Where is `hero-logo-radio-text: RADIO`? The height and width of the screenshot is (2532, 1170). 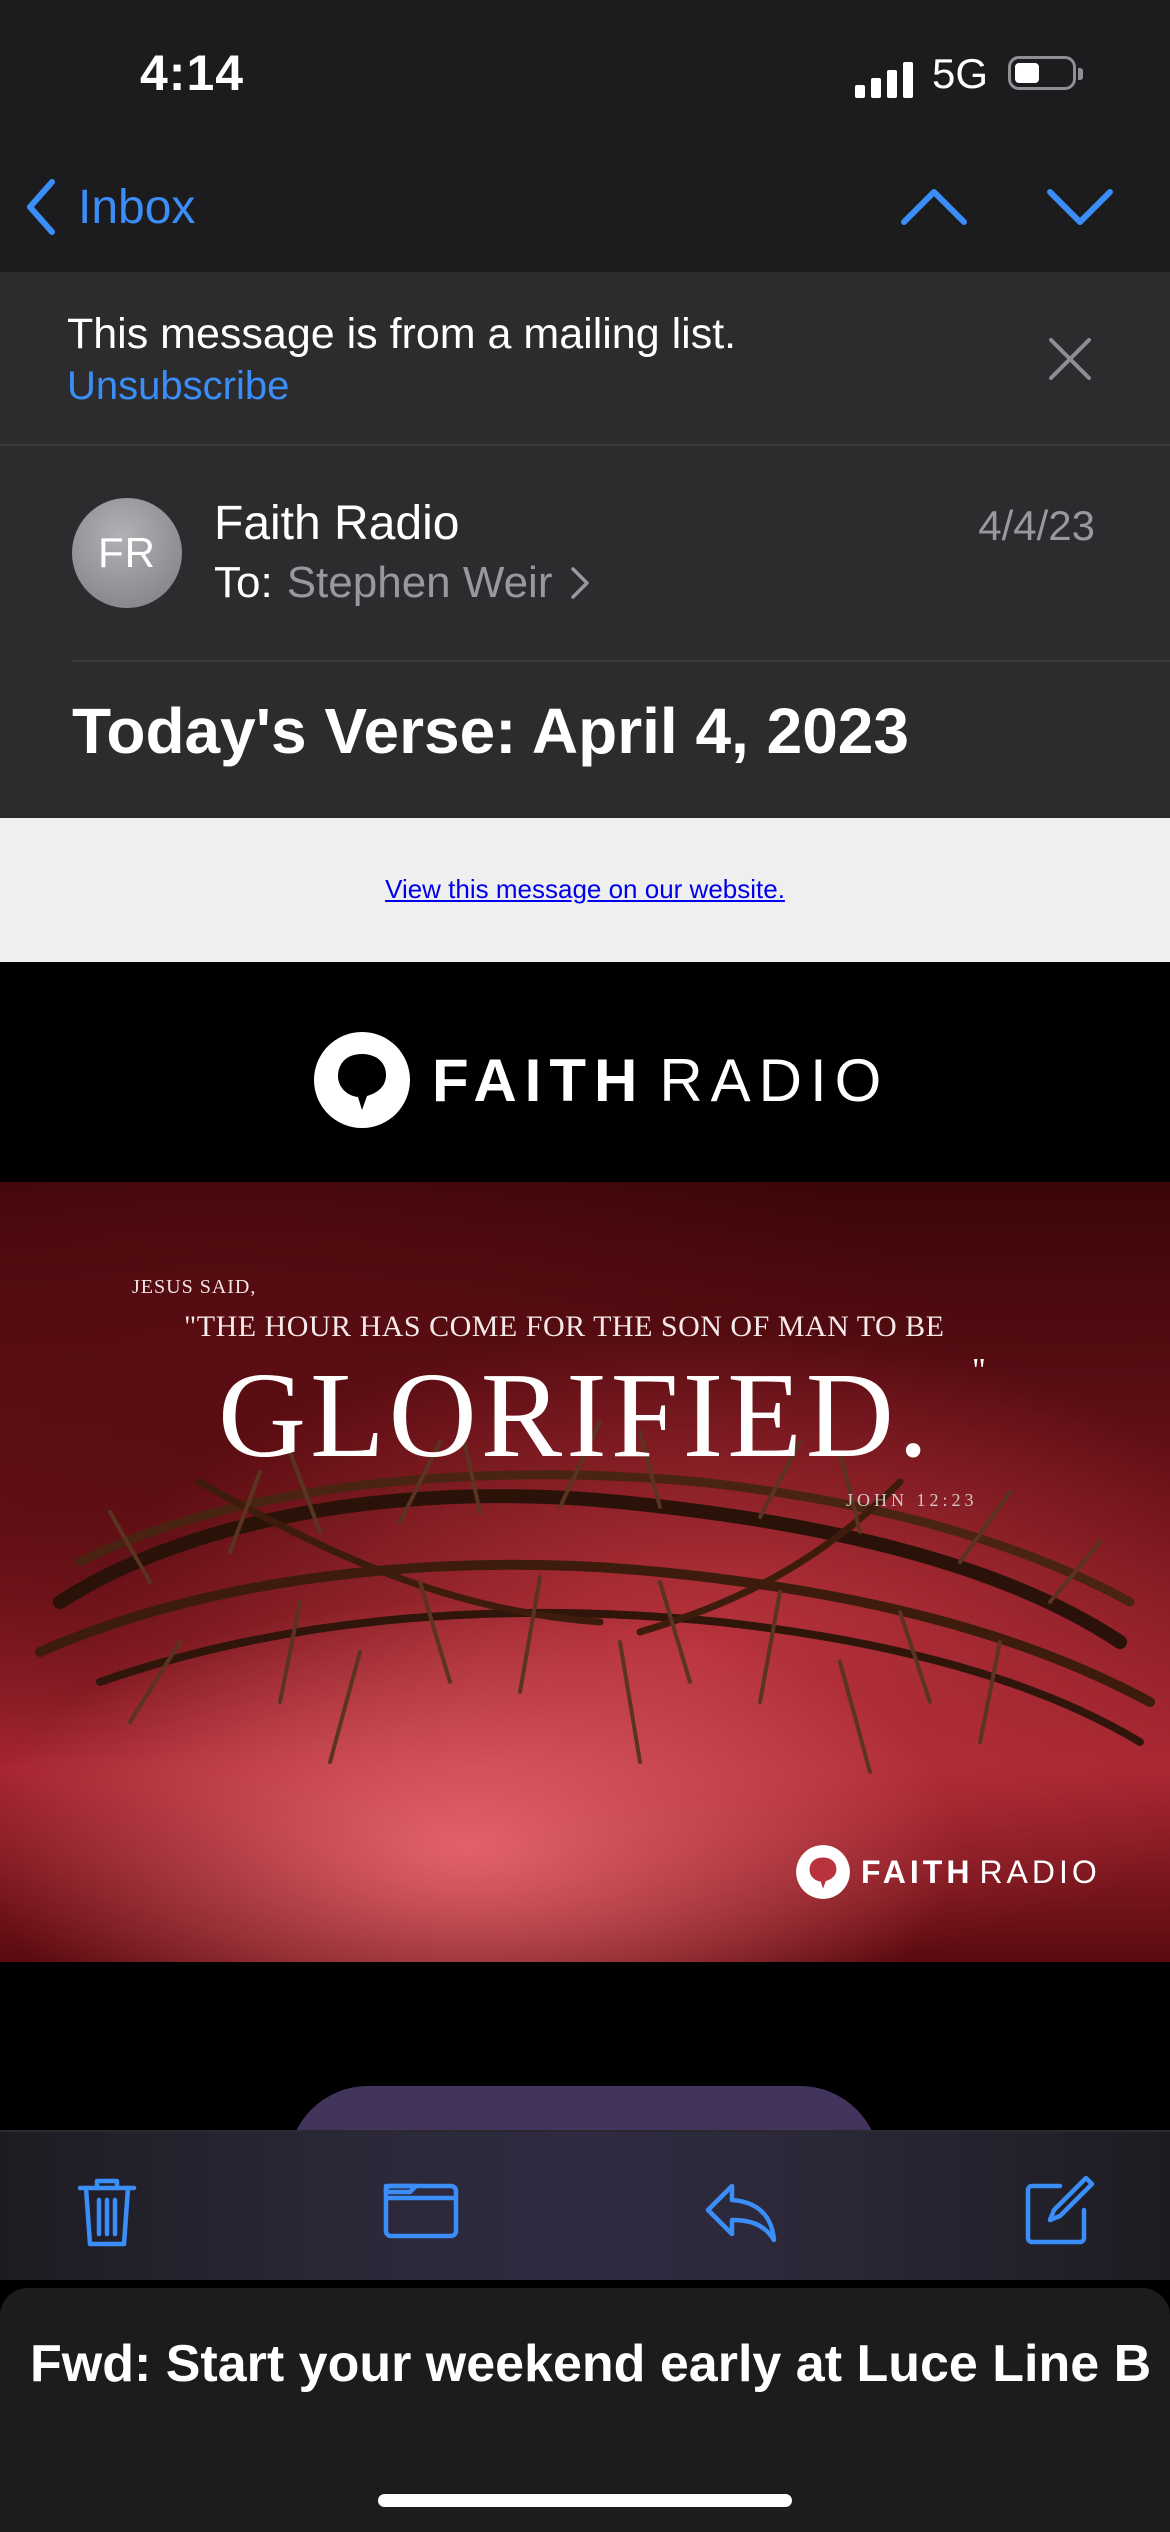
hero-logo-radio-text: RADIO is located at coordinates (1040, 1871).